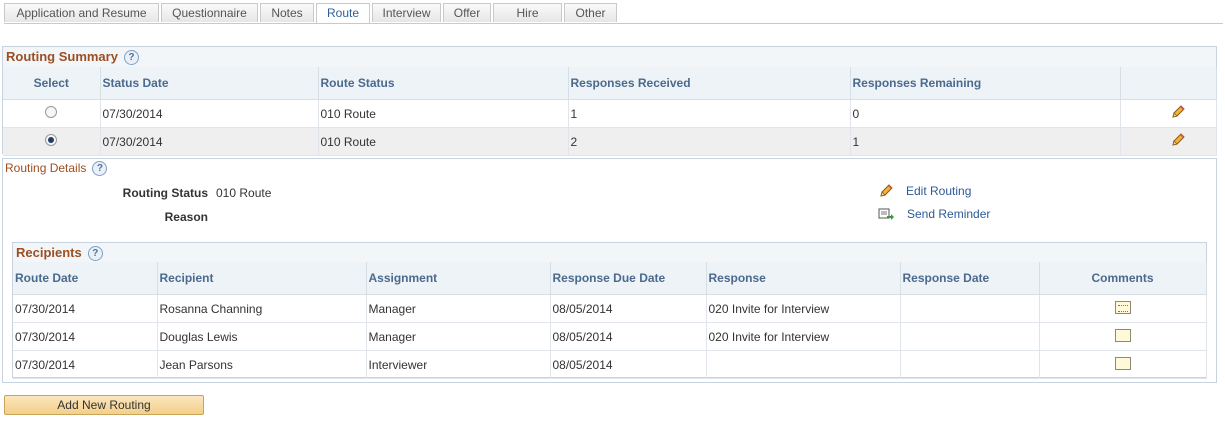 The image size is (1225, 422). I want to click on edit-routing-link: Edit Routing, so click(938, 191).